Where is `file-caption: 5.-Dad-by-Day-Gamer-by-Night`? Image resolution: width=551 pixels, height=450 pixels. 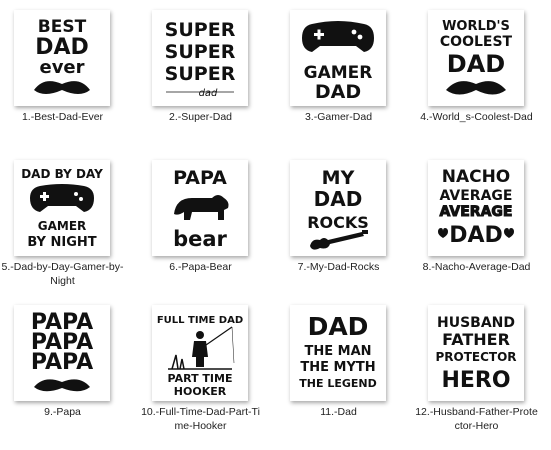
file-caption: 5.-Dad-by-Day-Gamer-by-Night is located at coordinates (62, 274).